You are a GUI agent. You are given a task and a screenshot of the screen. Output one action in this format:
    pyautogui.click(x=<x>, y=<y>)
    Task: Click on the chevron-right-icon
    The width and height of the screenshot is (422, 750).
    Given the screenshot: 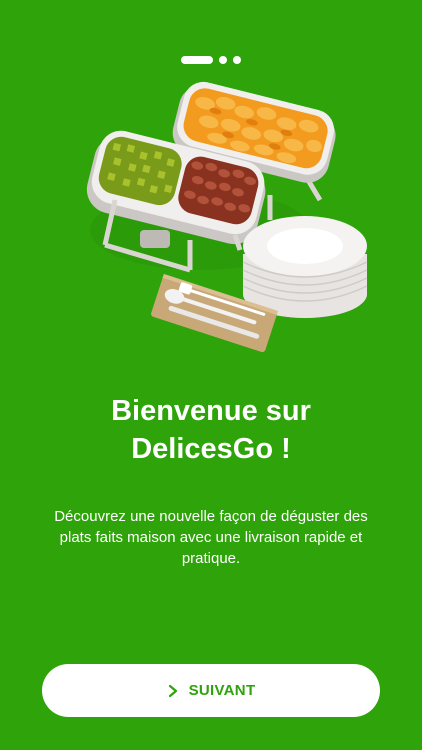 What is the action you would take?
    pyautogui.click(x=172, y=690)
    